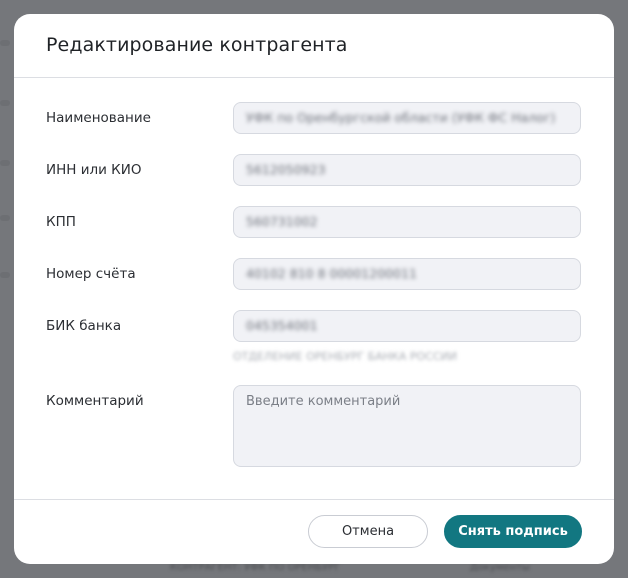 The height and width of the screenshot is (578, 628). I want to click on dialog-footer: Отмена Снять подпись, so click(314, 531).